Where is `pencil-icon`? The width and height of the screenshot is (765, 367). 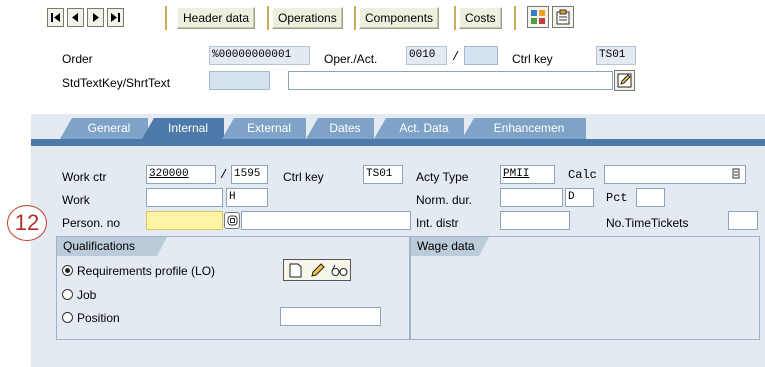
pencil-icon is located at coordinates (317, 269).